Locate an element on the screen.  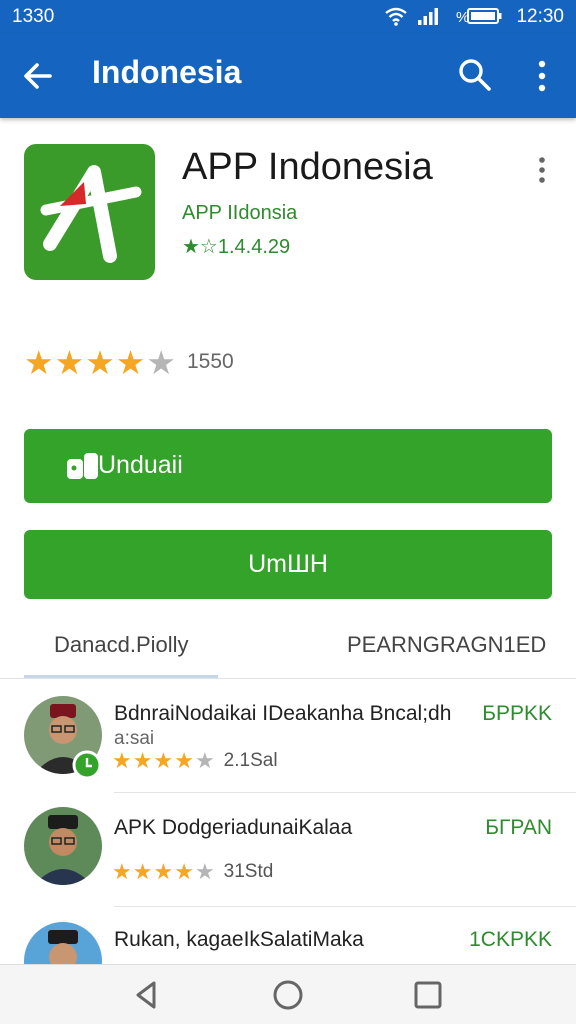
item-title: APK DodgeriadunaiKalaa is located at coordinates (233, 827).